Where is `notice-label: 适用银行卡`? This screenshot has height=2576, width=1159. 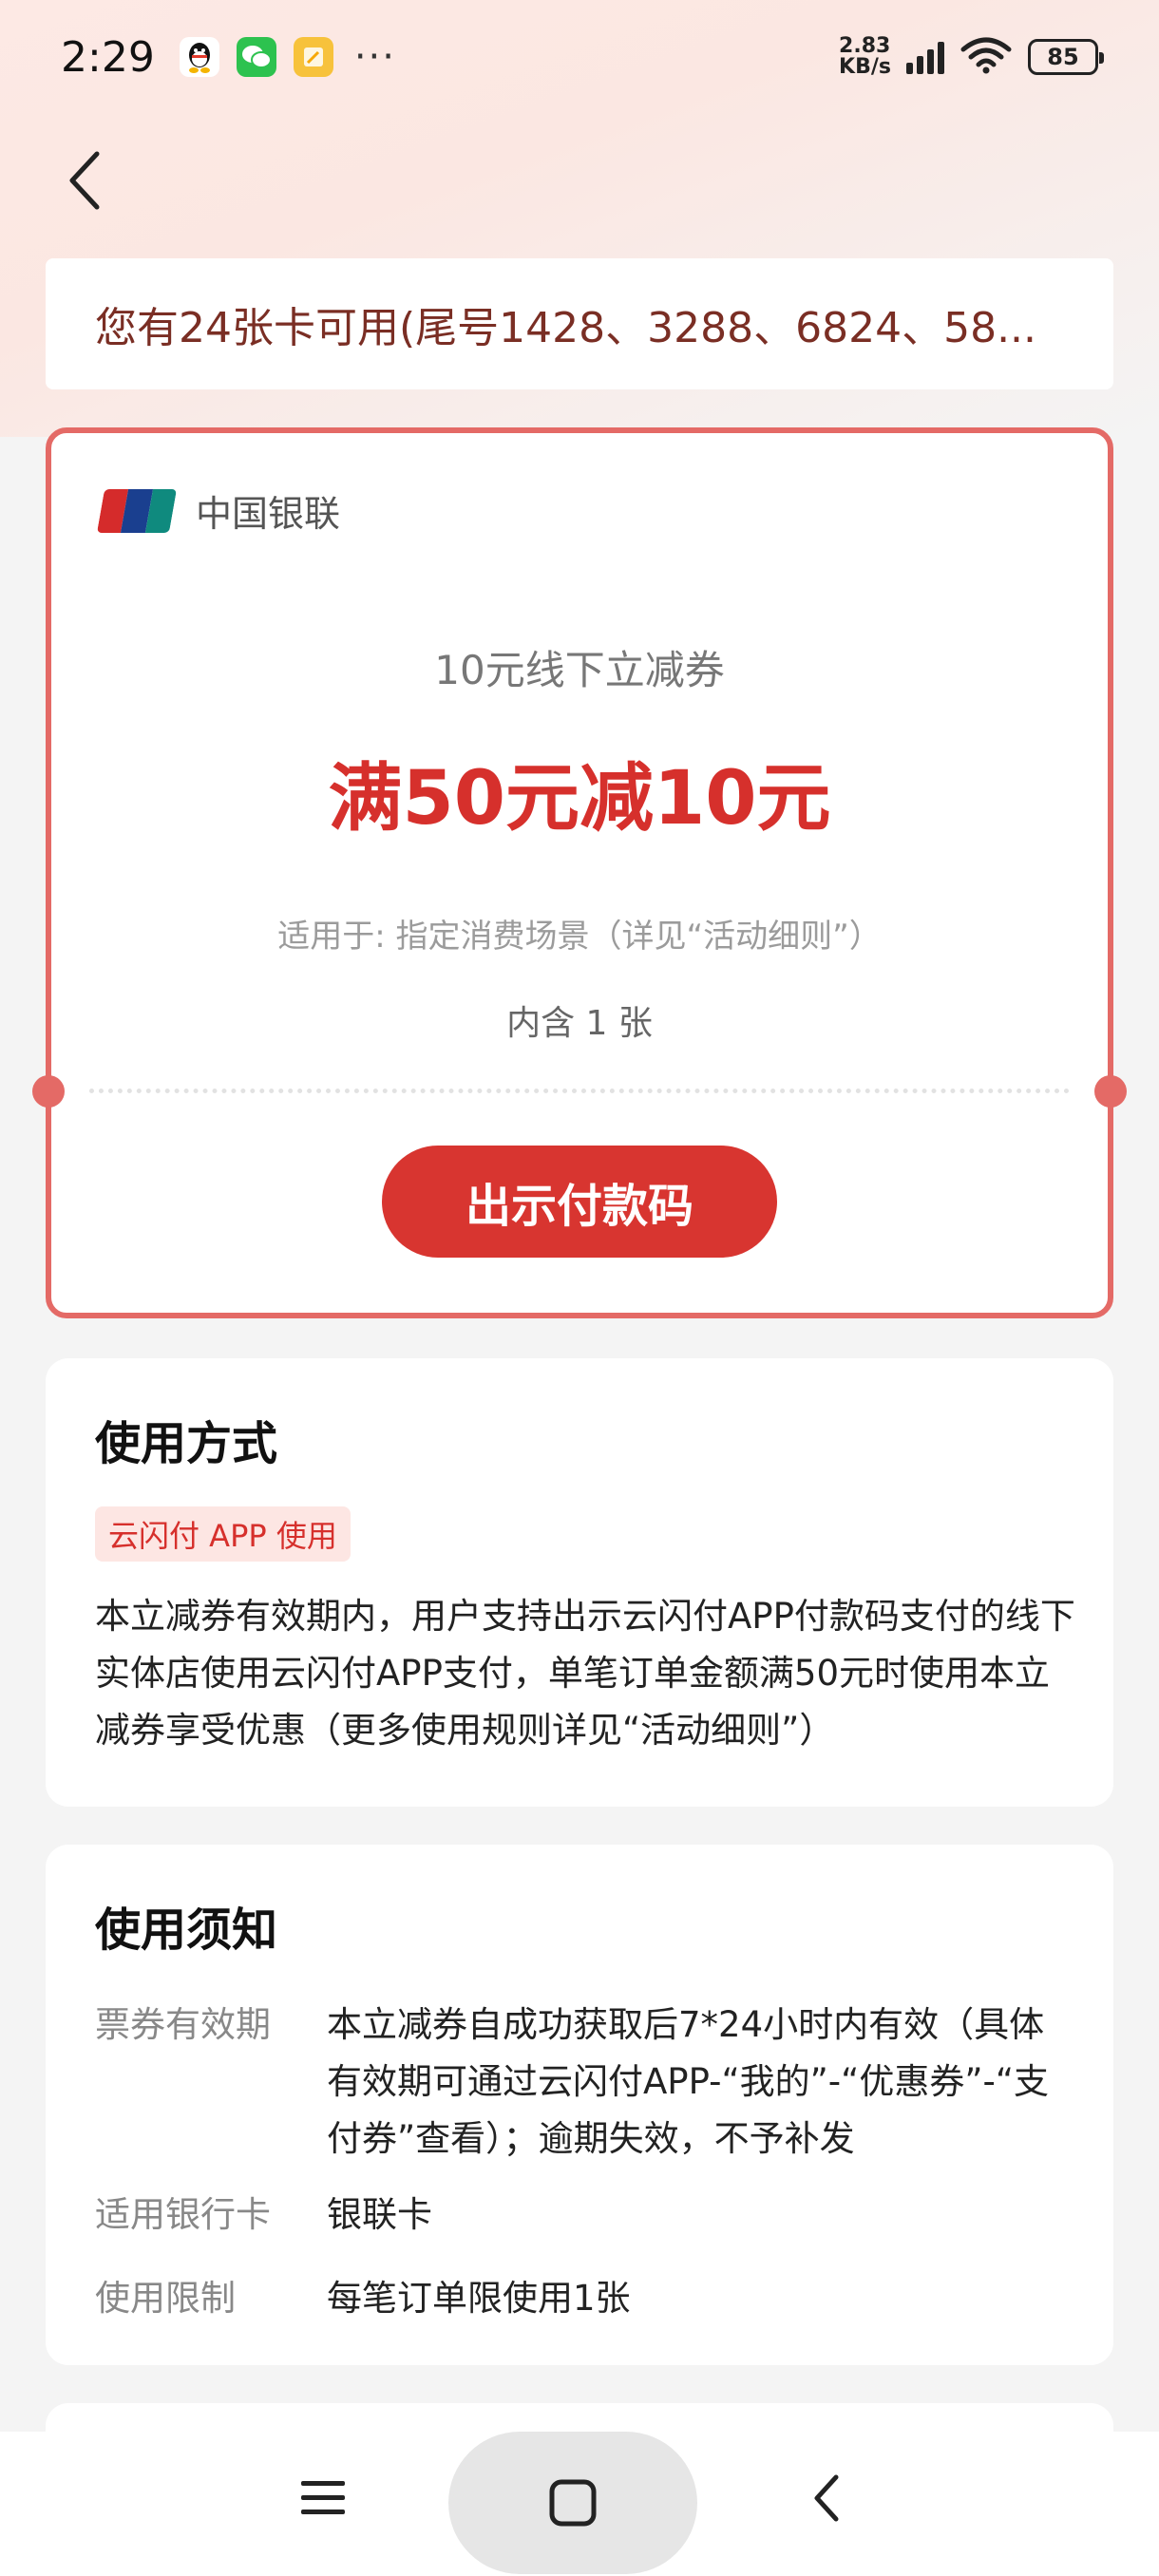
notice-label: 适用银行卡 is located at coordinates (183, 2214).